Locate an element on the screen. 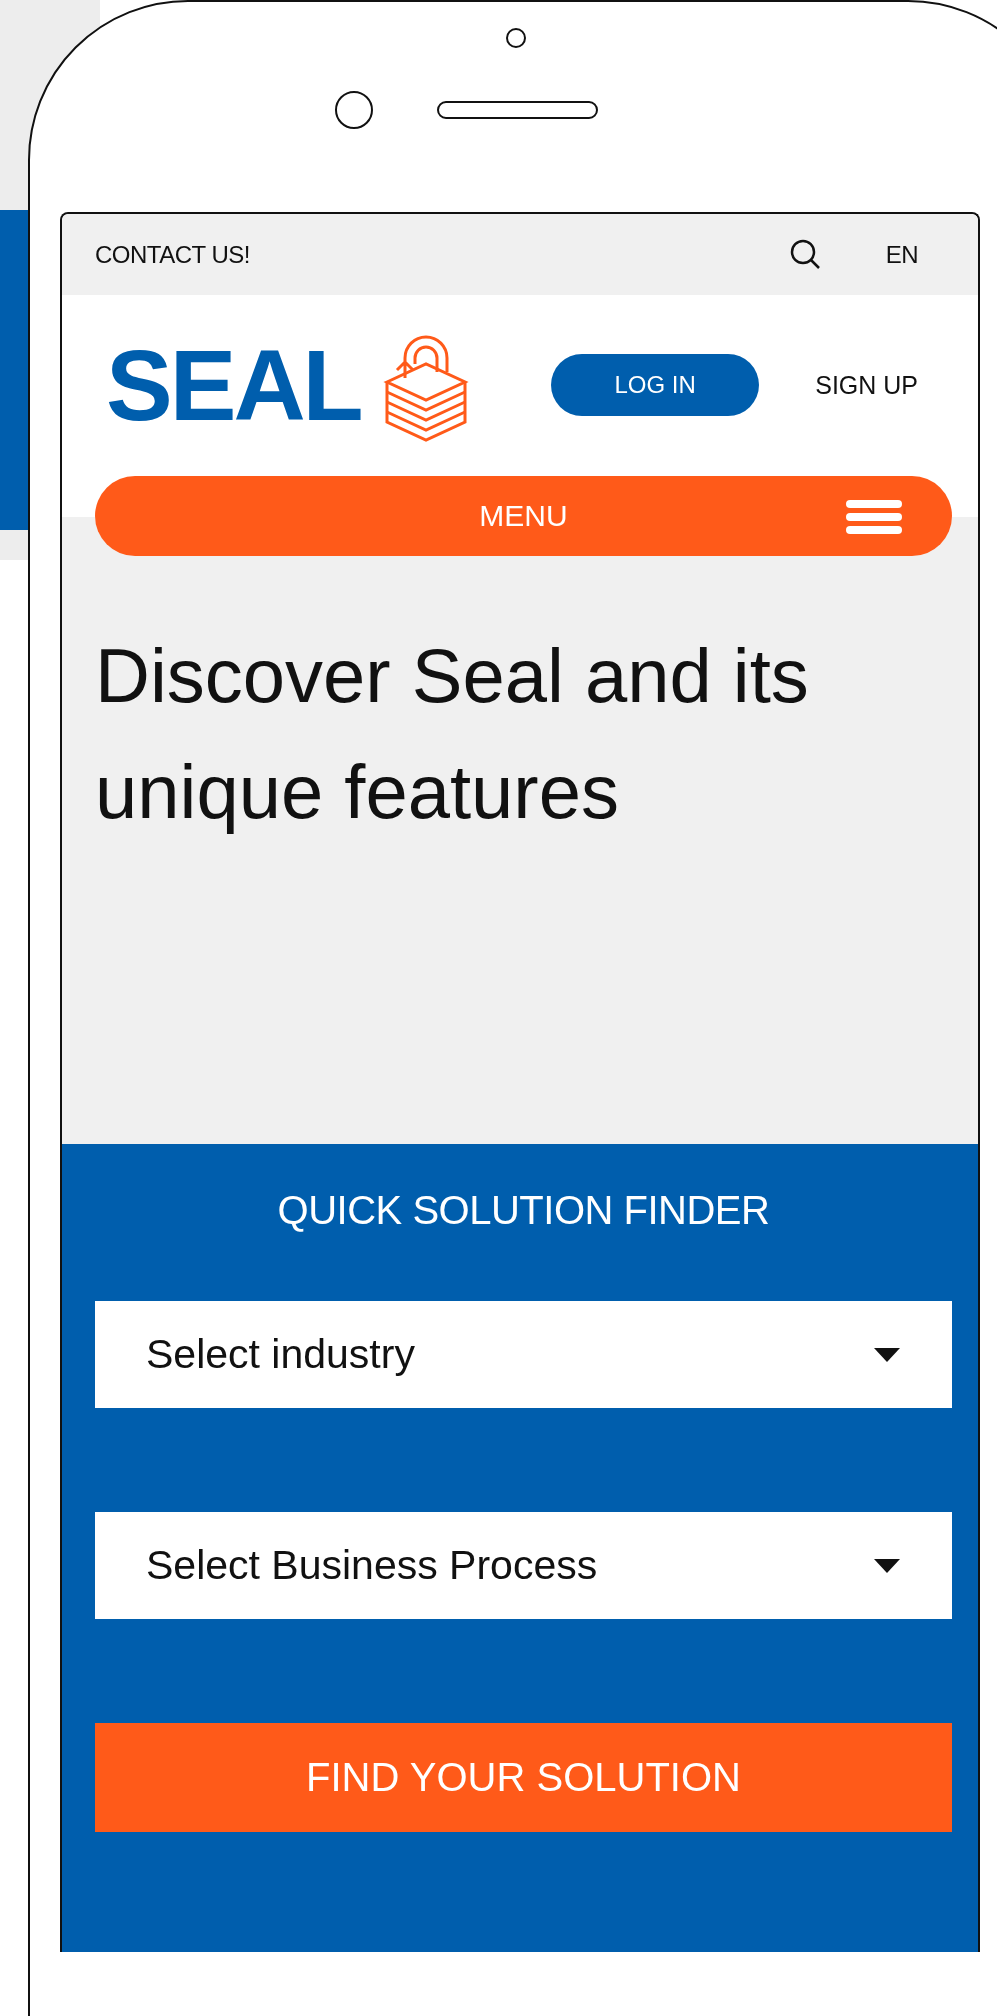 Image resolution: width=997 pixels, height=2016 pixels. camera-icon is located at coordinates (516, 38).